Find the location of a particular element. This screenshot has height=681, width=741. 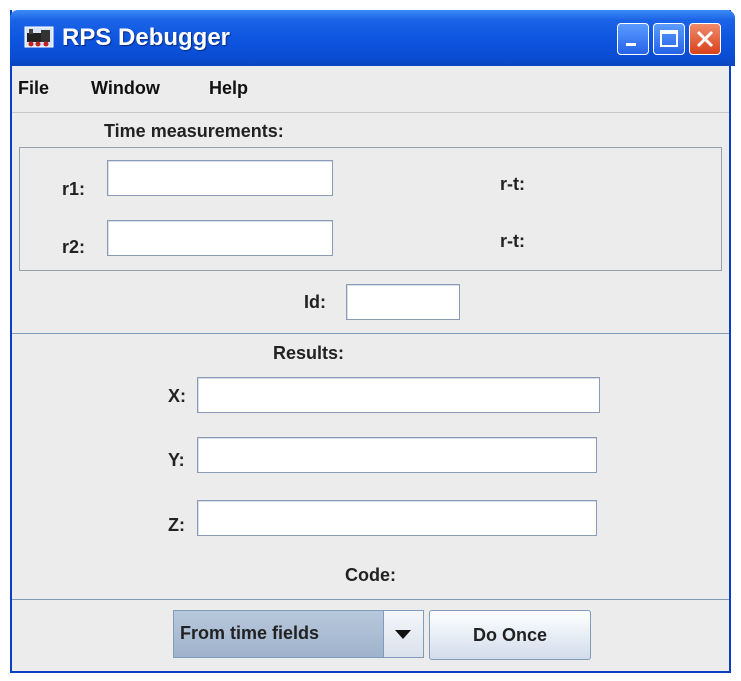

id-label: Id: is located at coordinates (315, 302).